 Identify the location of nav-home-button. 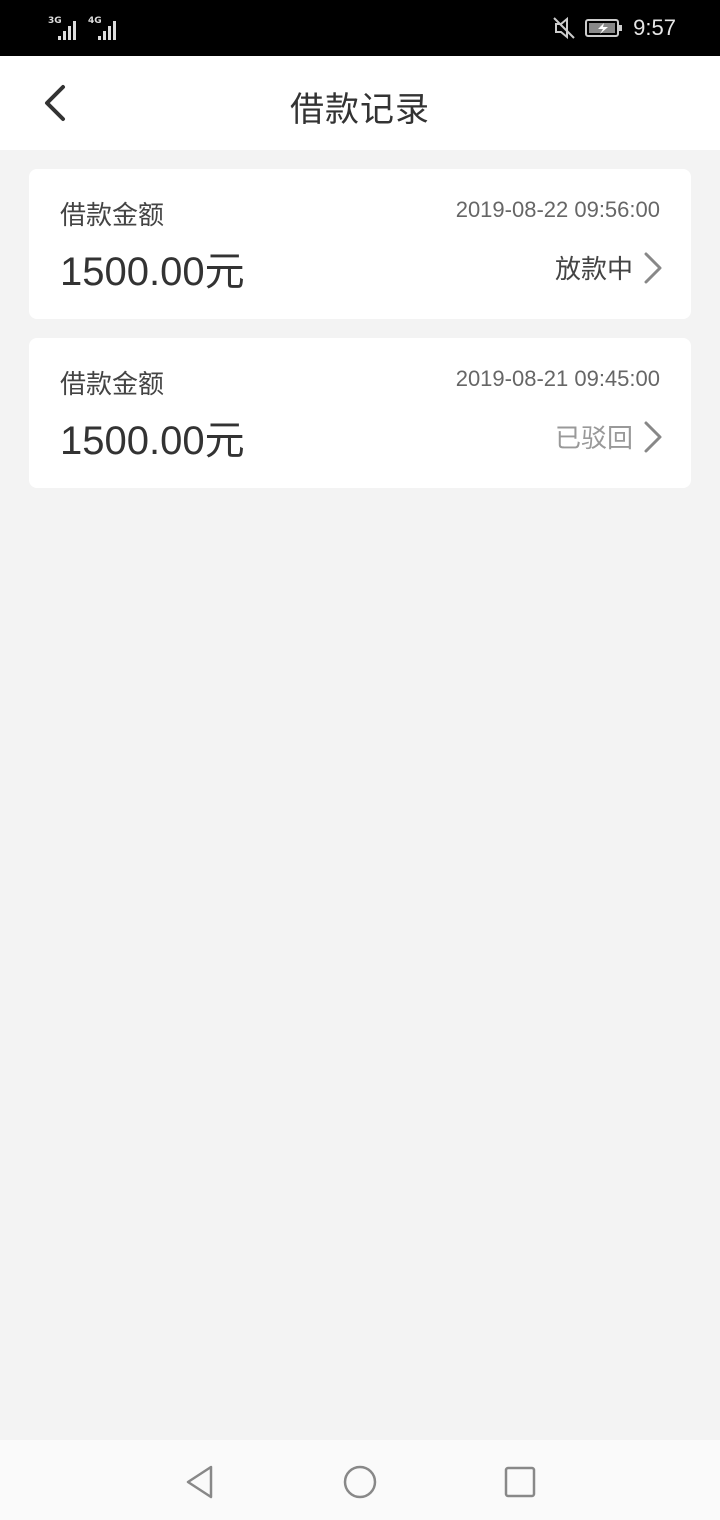
(360, 1482).